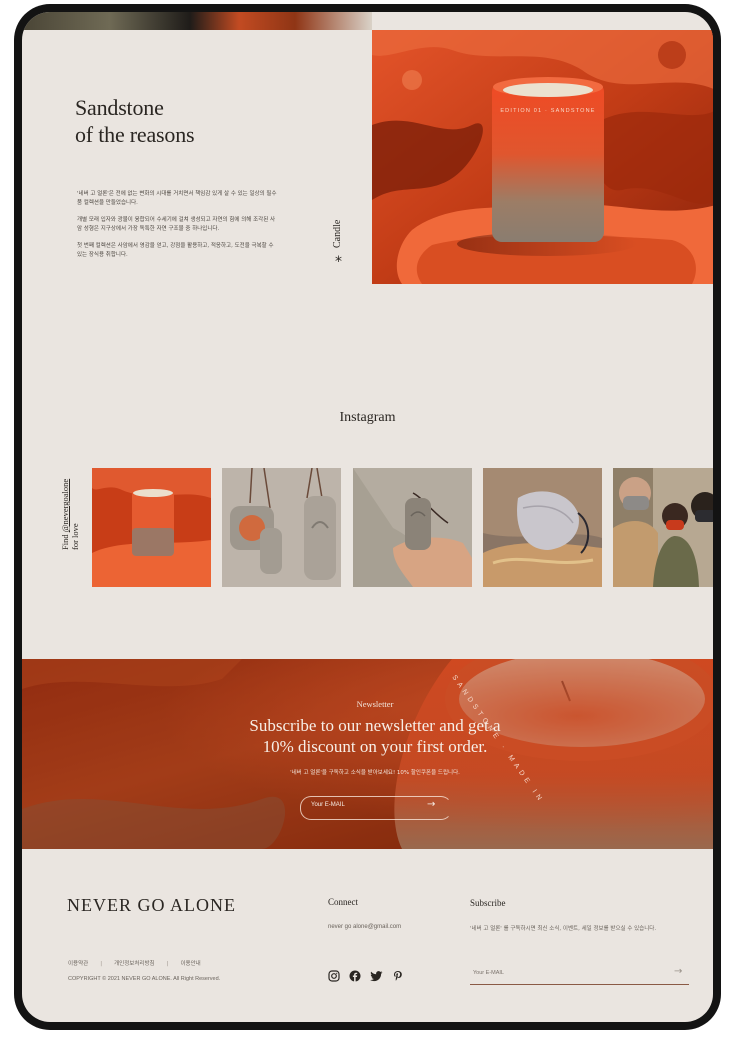 The image size is (735, 1057). I want to click on hero-candle-image: EDITION 01 · SANDSTONE, so click(542, 157).